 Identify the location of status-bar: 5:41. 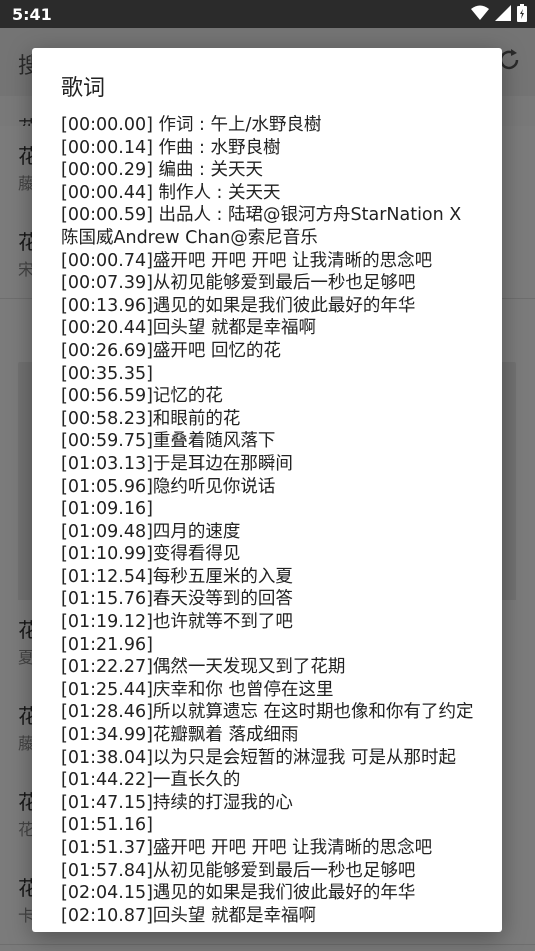
(267, 14).